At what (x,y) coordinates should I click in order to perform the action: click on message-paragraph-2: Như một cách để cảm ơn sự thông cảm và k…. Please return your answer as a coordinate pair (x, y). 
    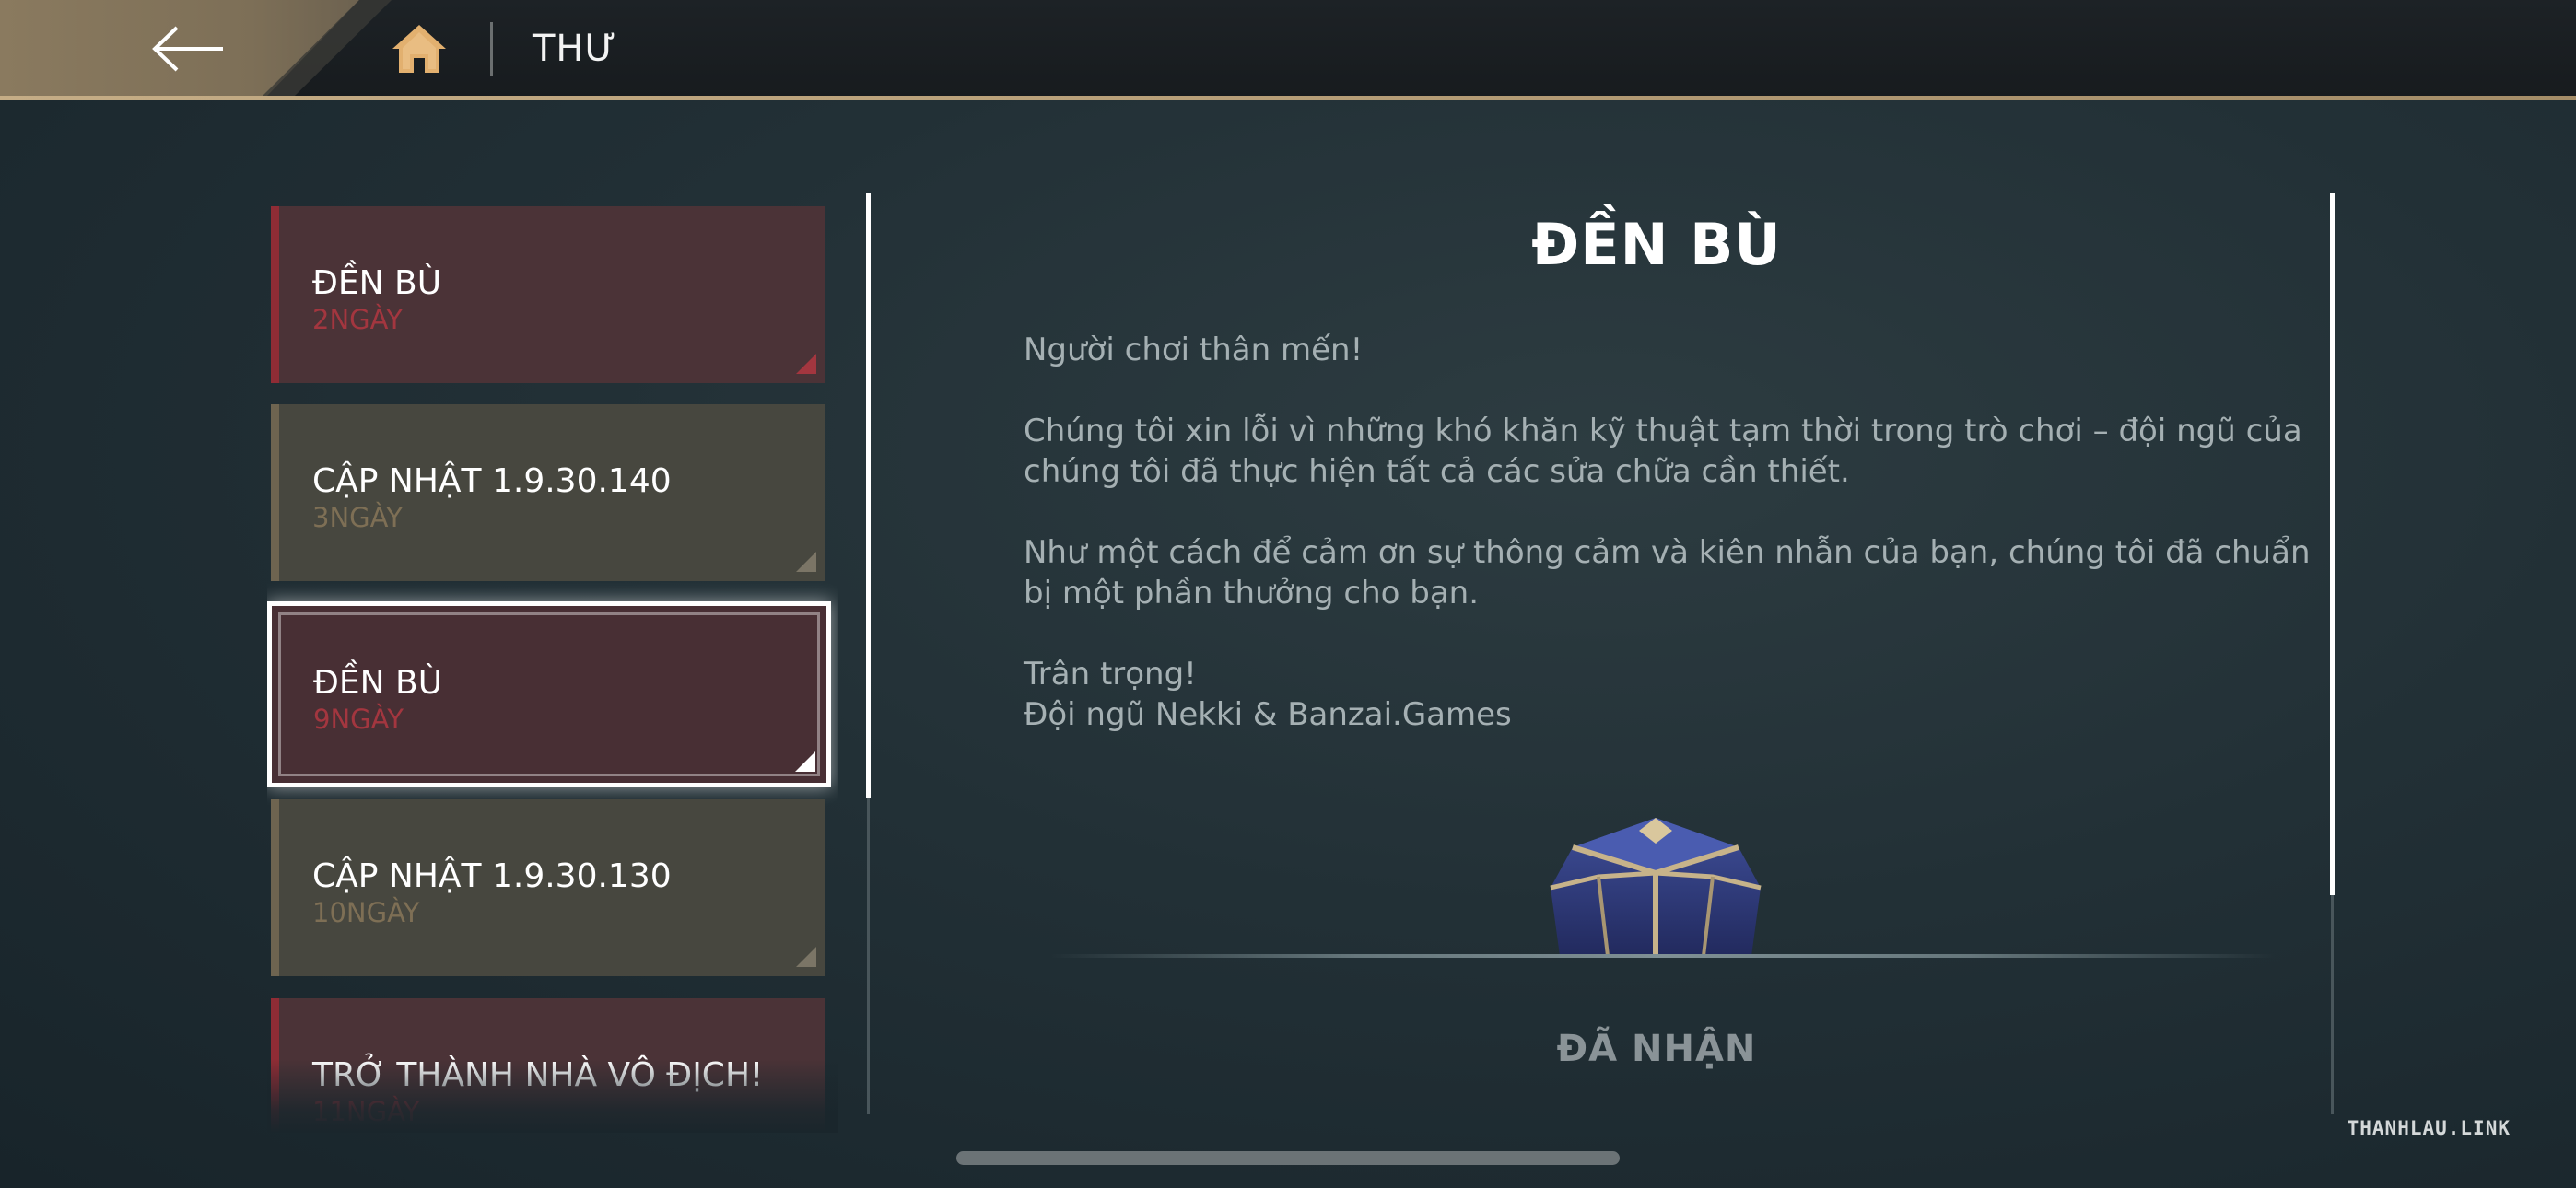
    Looking at the image, I should click on (1667, 572).